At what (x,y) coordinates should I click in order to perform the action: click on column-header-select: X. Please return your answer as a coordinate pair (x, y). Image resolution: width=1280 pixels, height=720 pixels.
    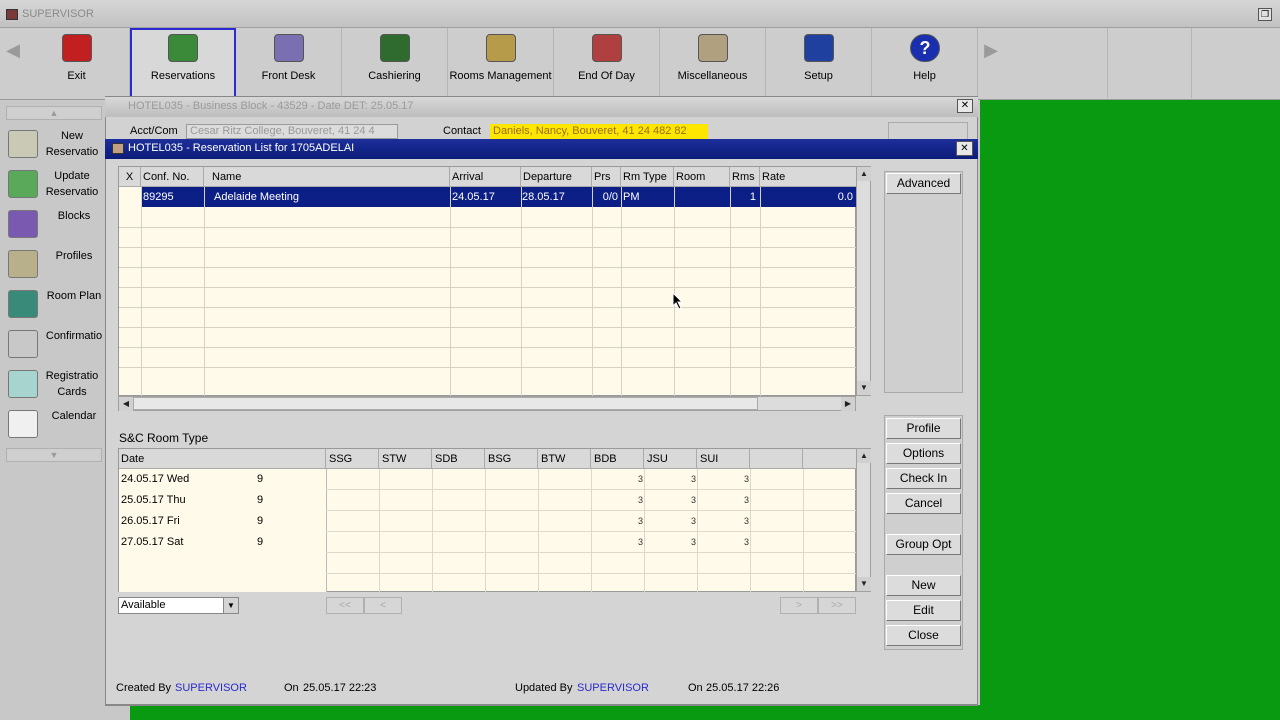
    Looking at the image, I should click on (130, 177).